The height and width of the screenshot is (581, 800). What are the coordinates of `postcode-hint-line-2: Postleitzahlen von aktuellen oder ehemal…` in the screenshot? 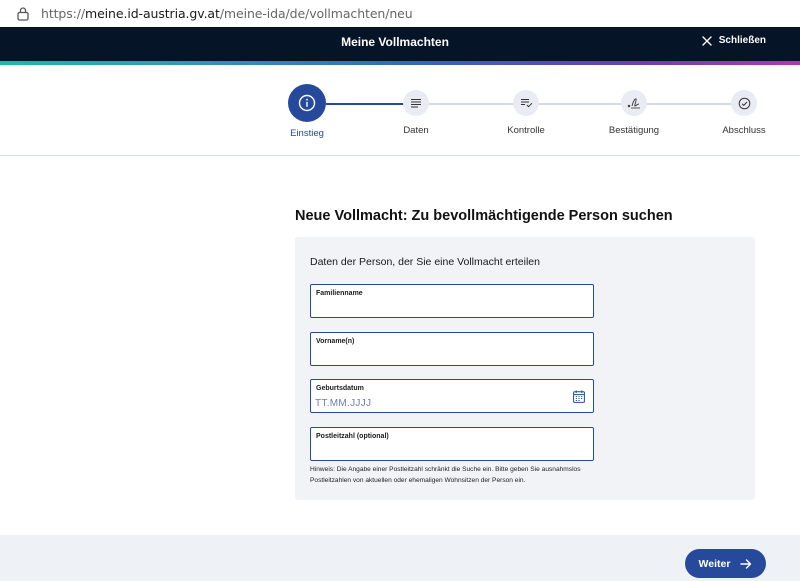 It's located at (418, 480).